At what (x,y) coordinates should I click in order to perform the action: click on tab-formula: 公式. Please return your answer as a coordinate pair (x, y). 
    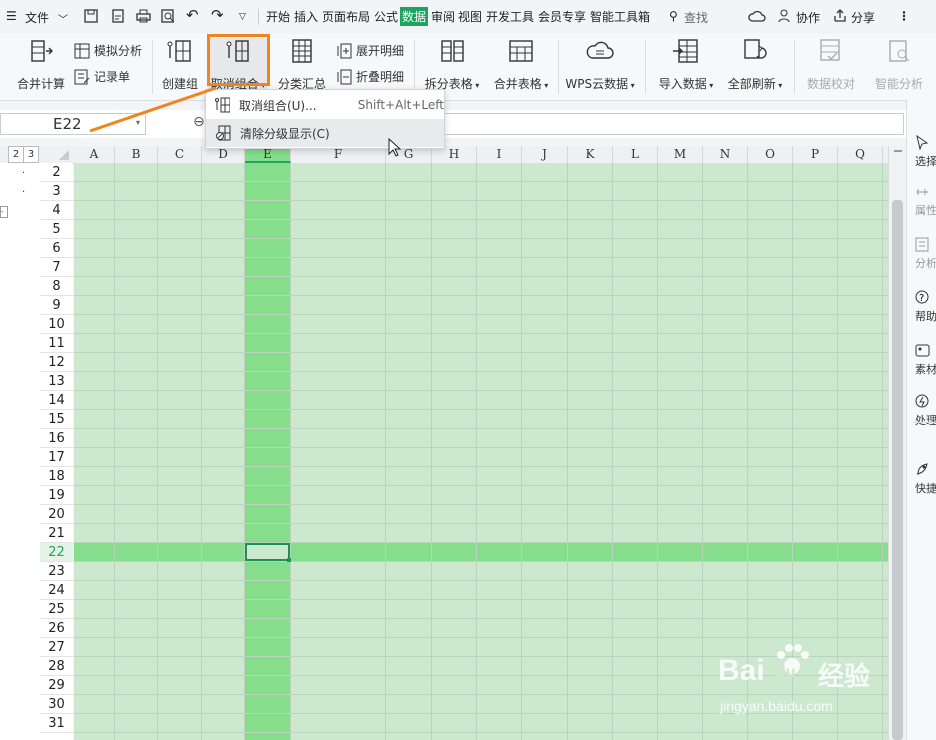
    Looking at the image, I should click on (386, 16).